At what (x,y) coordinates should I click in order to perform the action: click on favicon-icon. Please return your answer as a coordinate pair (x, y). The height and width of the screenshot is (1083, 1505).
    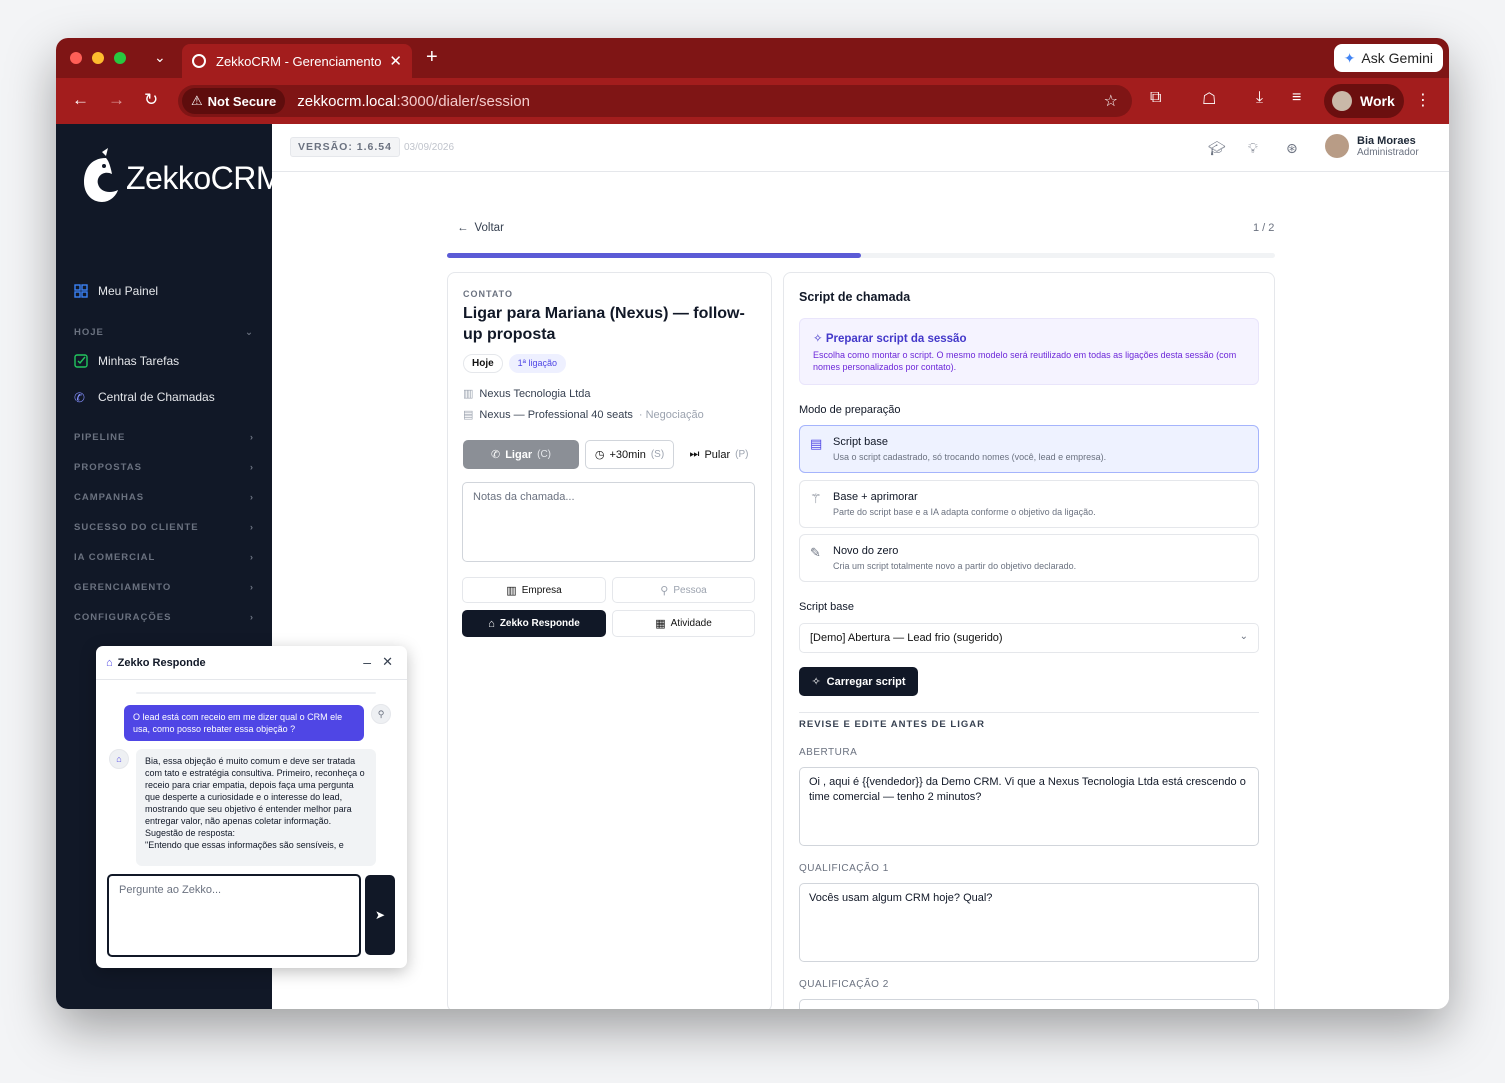
    Looking at the image, I should click on (199, 61).